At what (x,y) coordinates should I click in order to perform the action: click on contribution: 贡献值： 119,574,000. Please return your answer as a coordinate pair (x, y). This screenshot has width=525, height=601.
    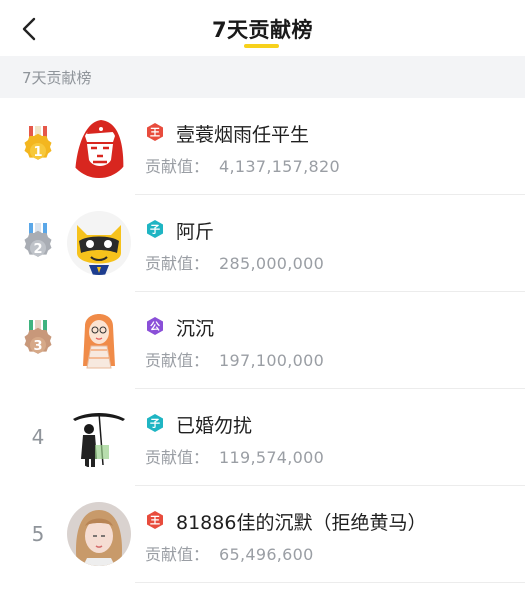
    Looking at the image, I should click on (234, 456).